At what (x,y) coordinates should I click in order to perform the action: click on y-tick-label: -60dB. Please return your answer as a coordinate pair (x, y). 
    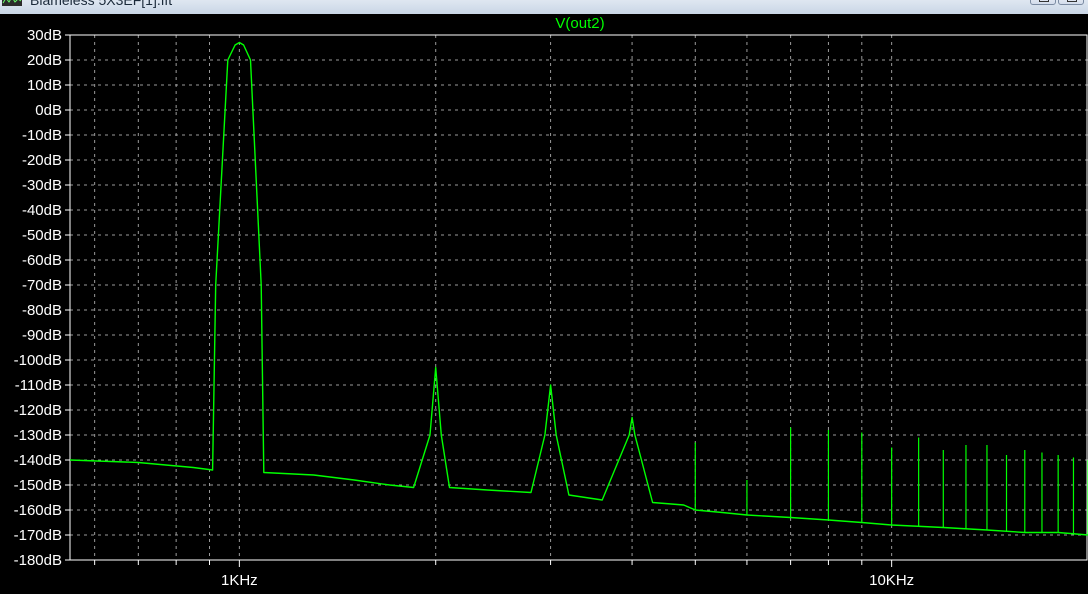
    Looking at the image, I should click on (42, 260).